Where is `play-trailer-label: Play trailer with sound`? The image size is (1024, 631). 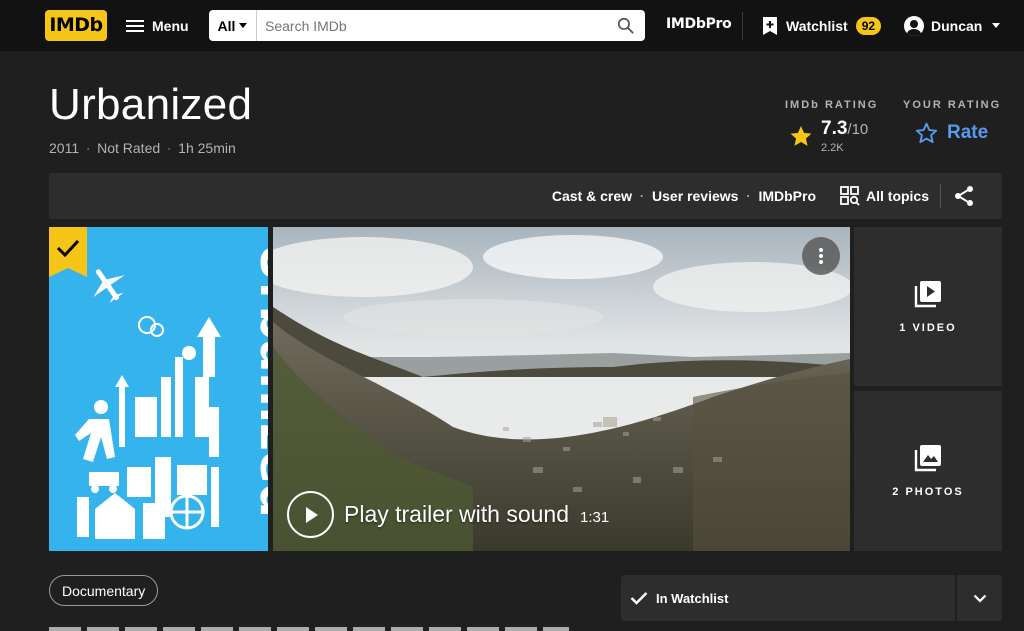
play-trailer-label: Play trailer with sound is located at coordinates (456, 514).